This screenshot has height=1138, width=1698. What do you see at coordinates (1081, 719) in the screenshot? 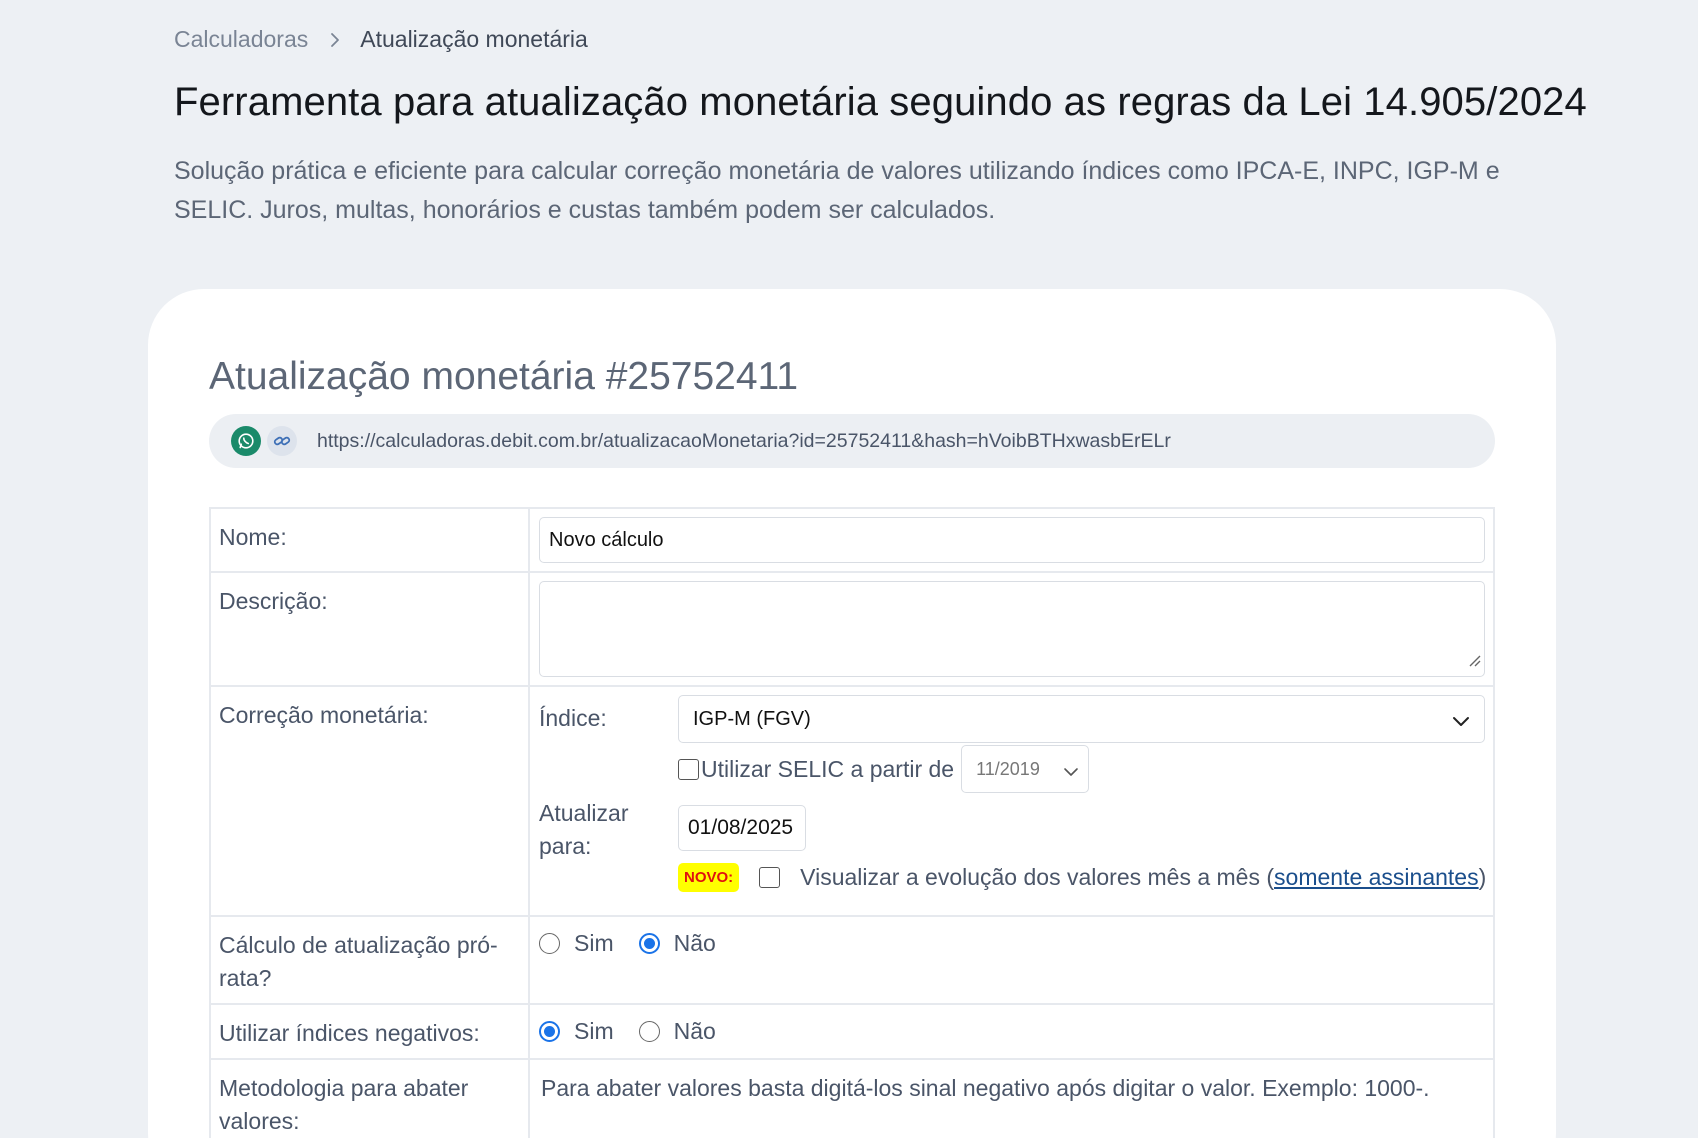
I see `indice-select: IGP-M (FGV)` at bounding box center [1081, 719].